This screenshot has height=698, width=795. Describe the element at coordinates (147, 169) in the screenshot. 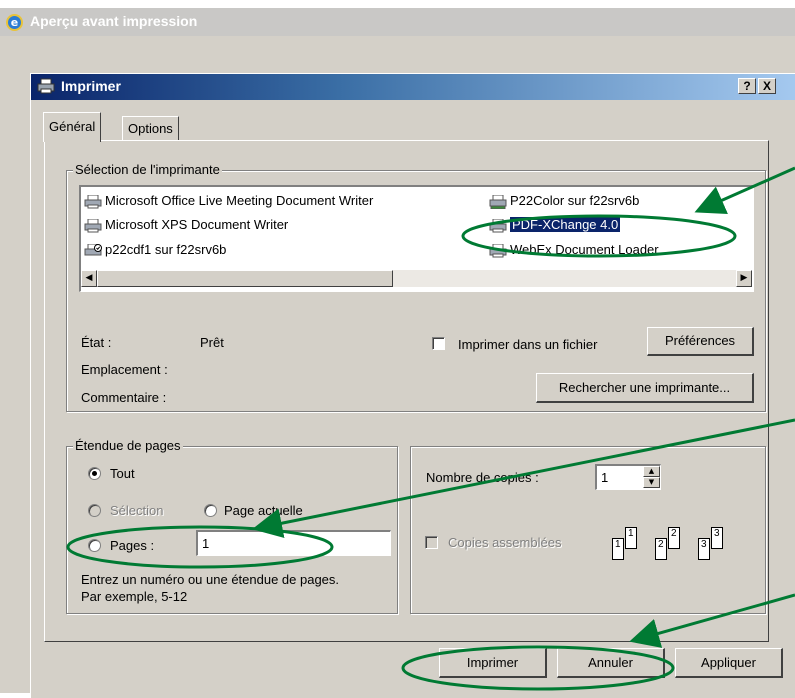

I see `printer-selection-legend: Sélection de l'imprimante` at that location.